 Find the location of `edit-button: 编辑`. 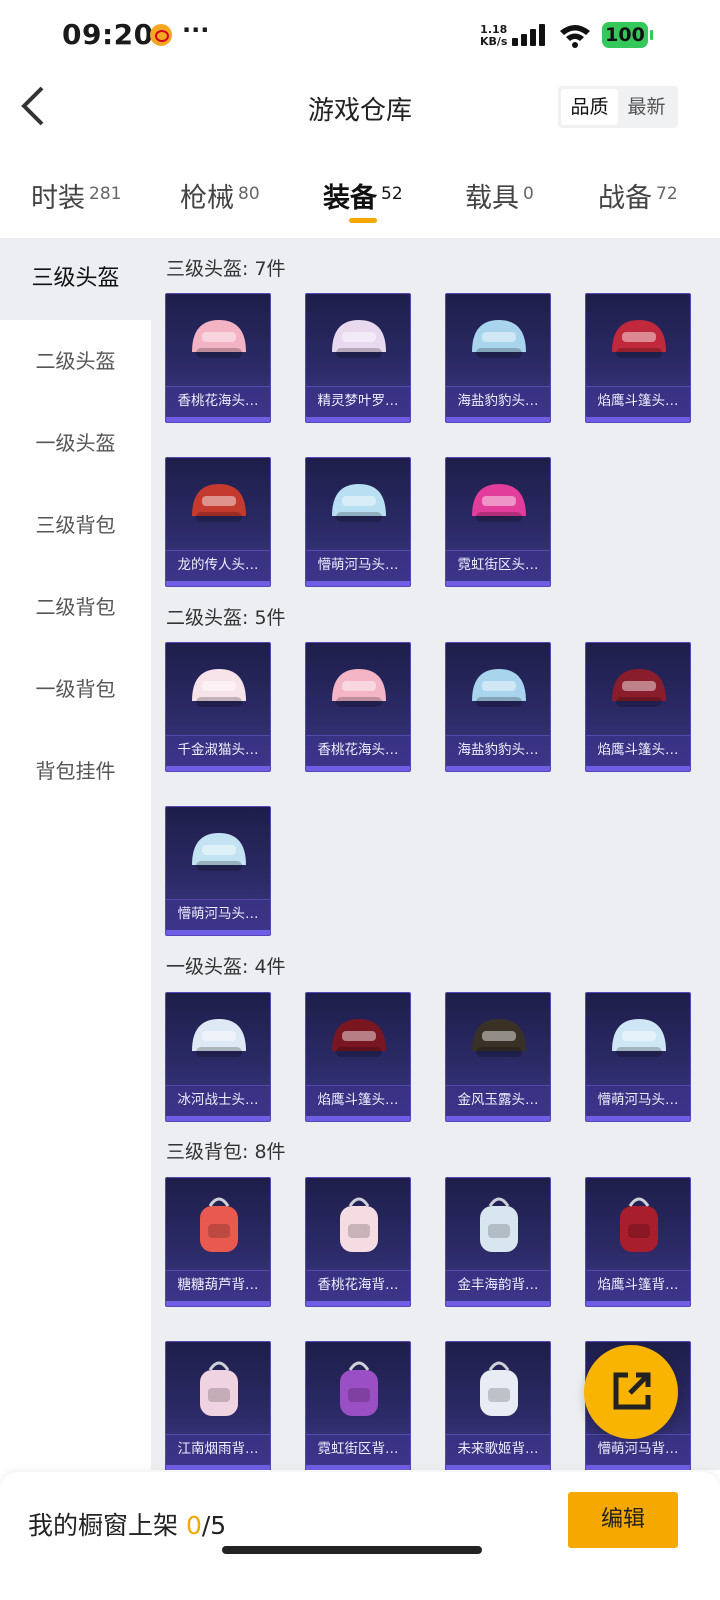

edit-button: 编辑 is located at coordinates (623, 1520).